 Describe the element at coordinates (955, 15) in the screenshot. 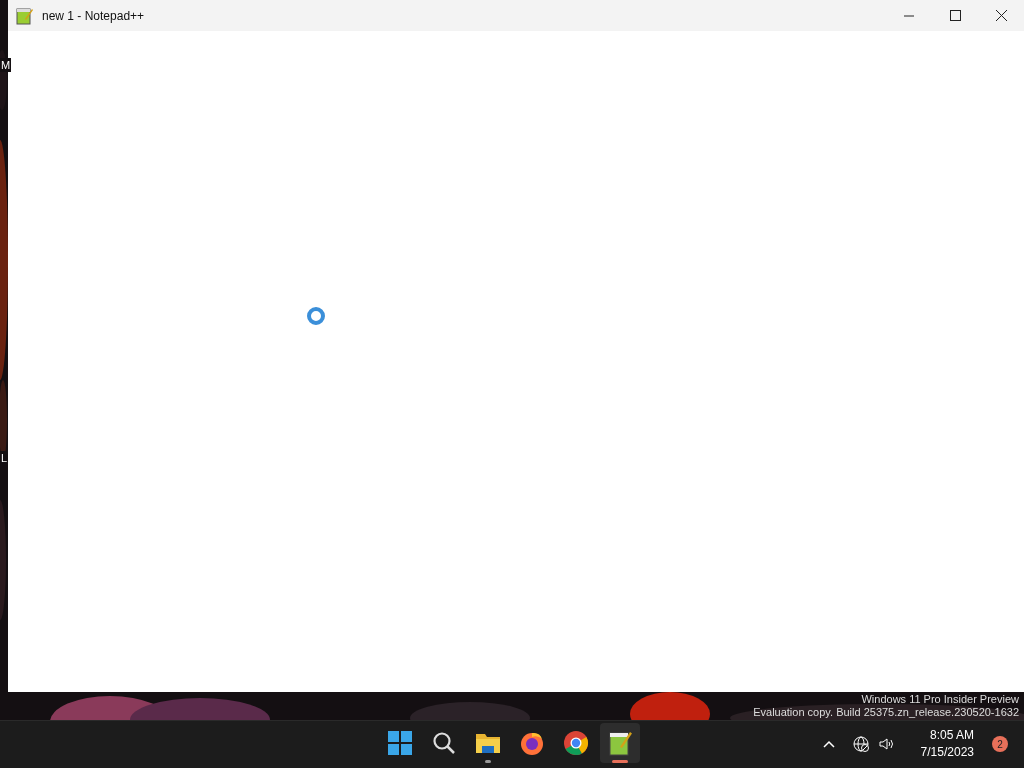

I see `maximize-icon` at that location.